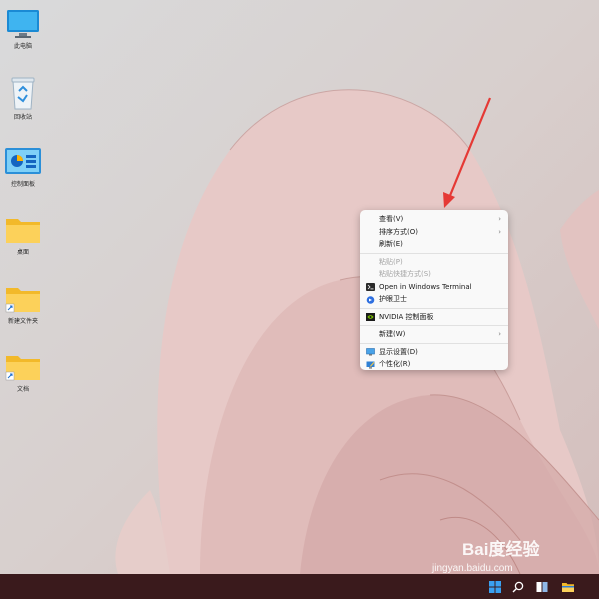  I want to click on annotation-arrow, so click(467, 152).